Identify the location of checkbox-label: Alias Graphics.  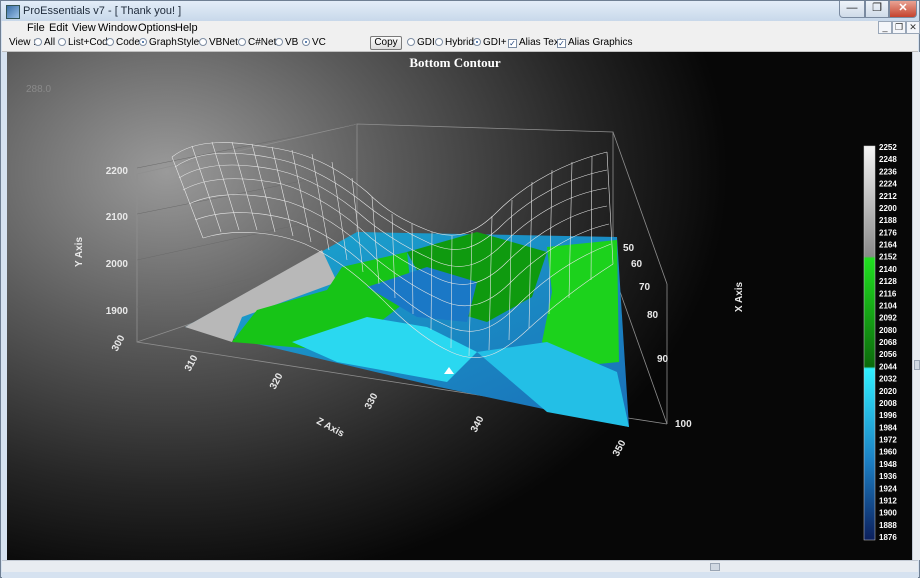
(600, 42).